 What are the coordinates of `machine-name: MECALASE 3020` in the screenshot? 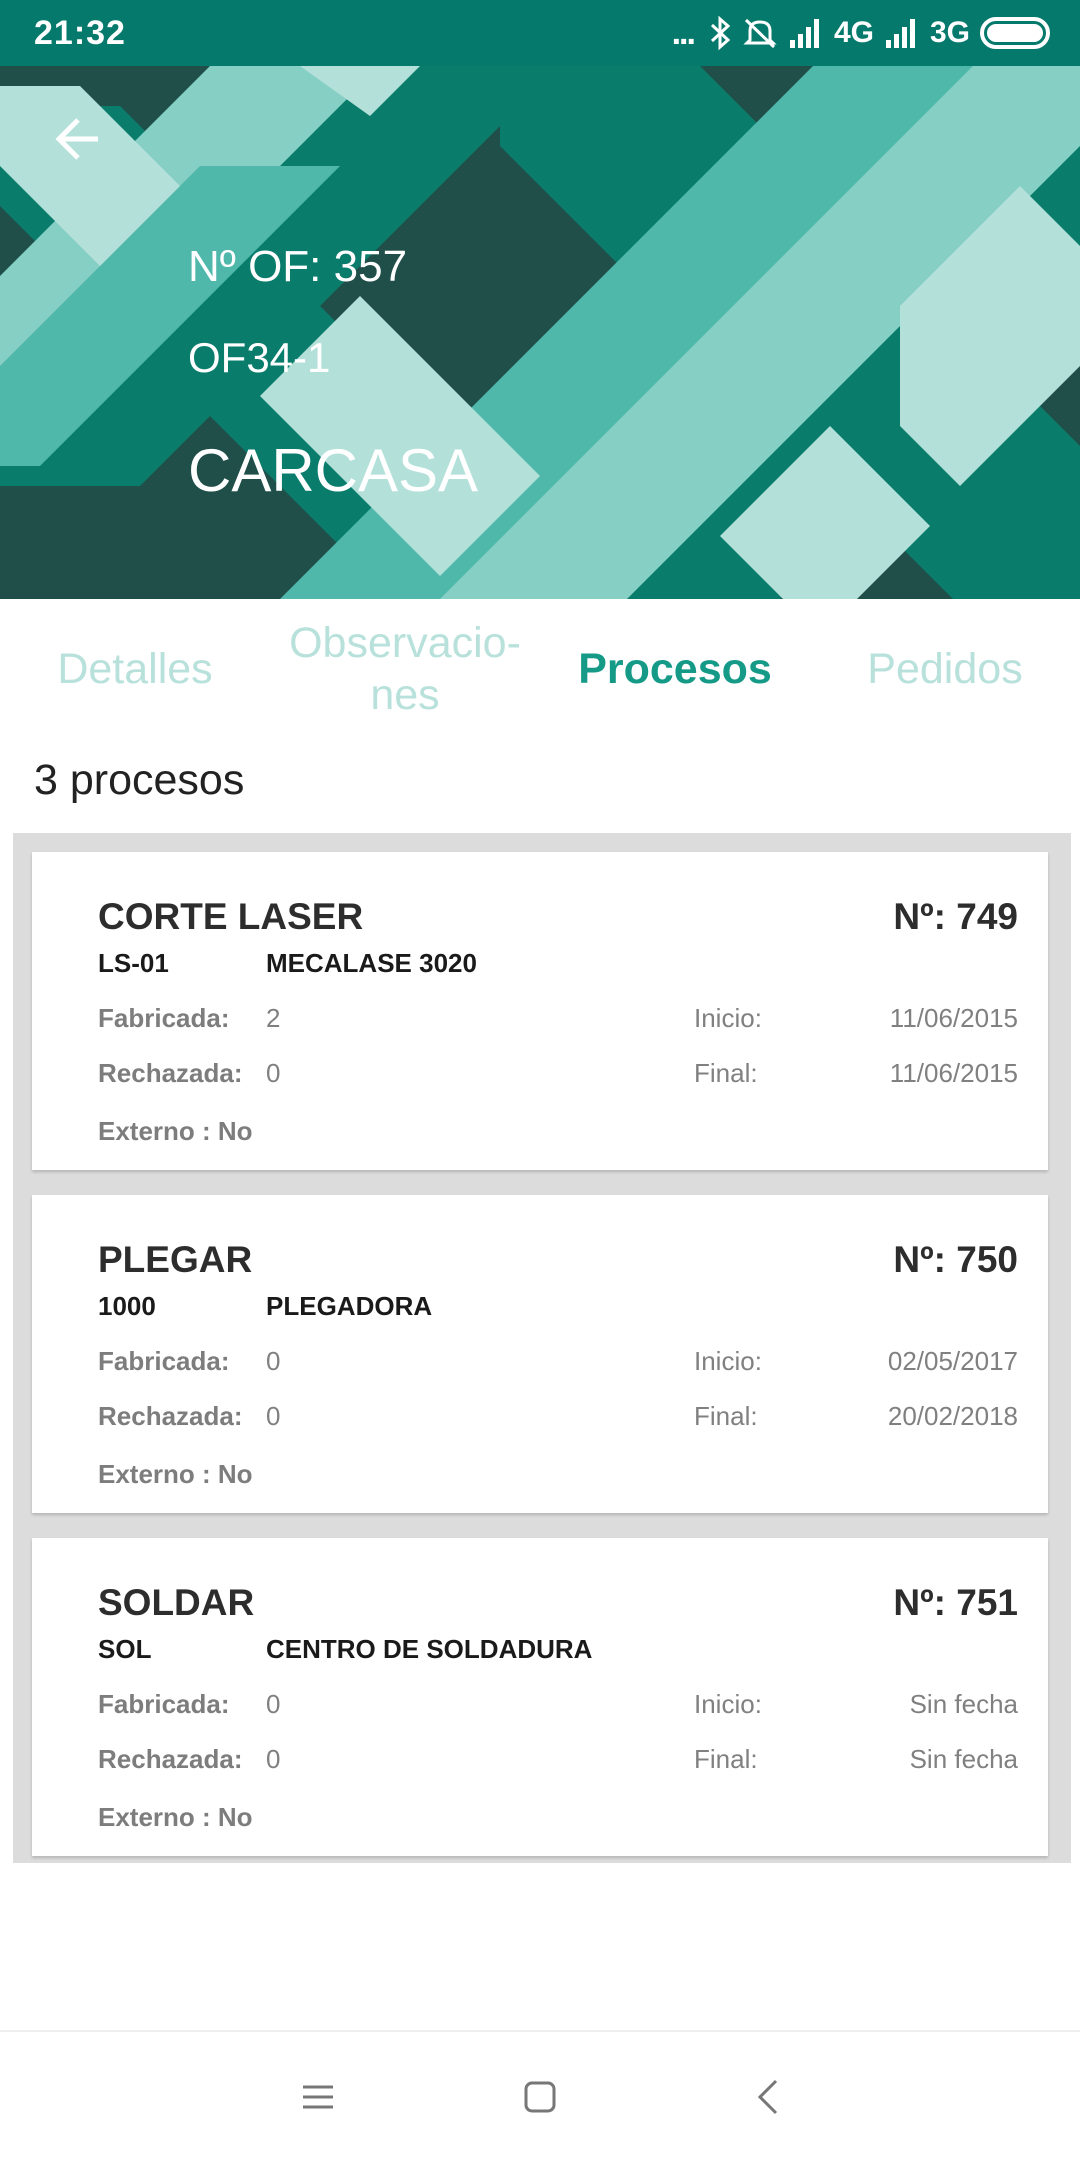 It's located at (371, 963).